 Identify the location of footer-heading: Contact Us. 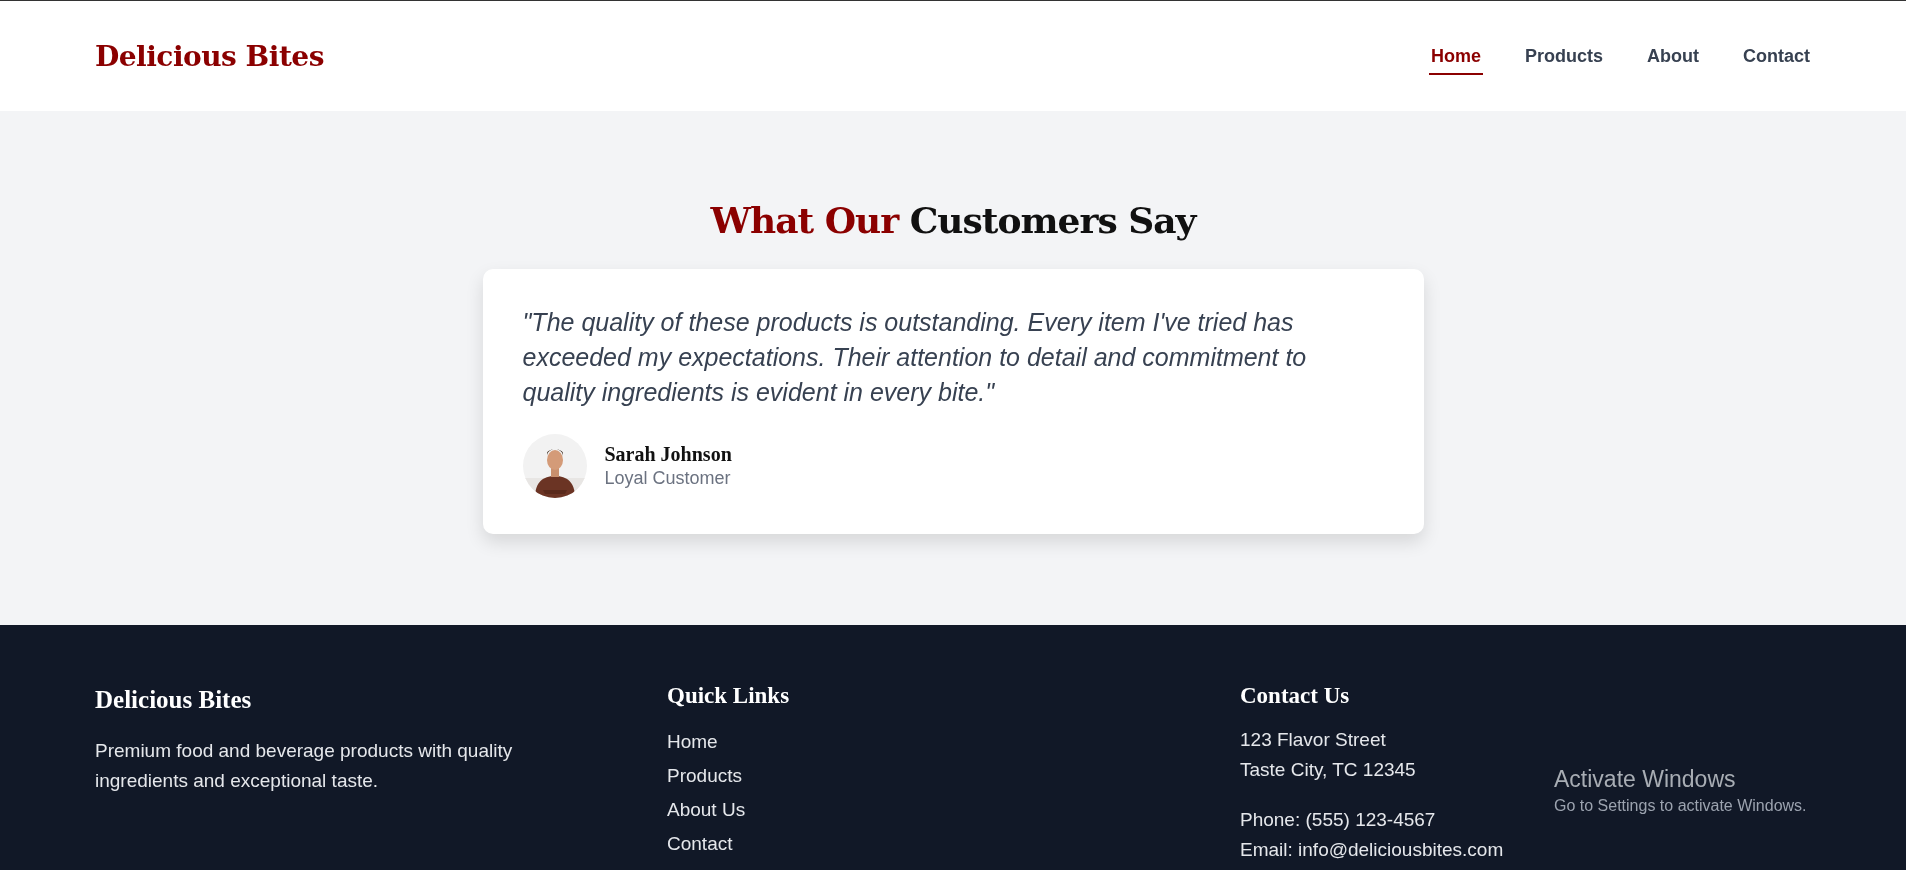
(1295, 696).